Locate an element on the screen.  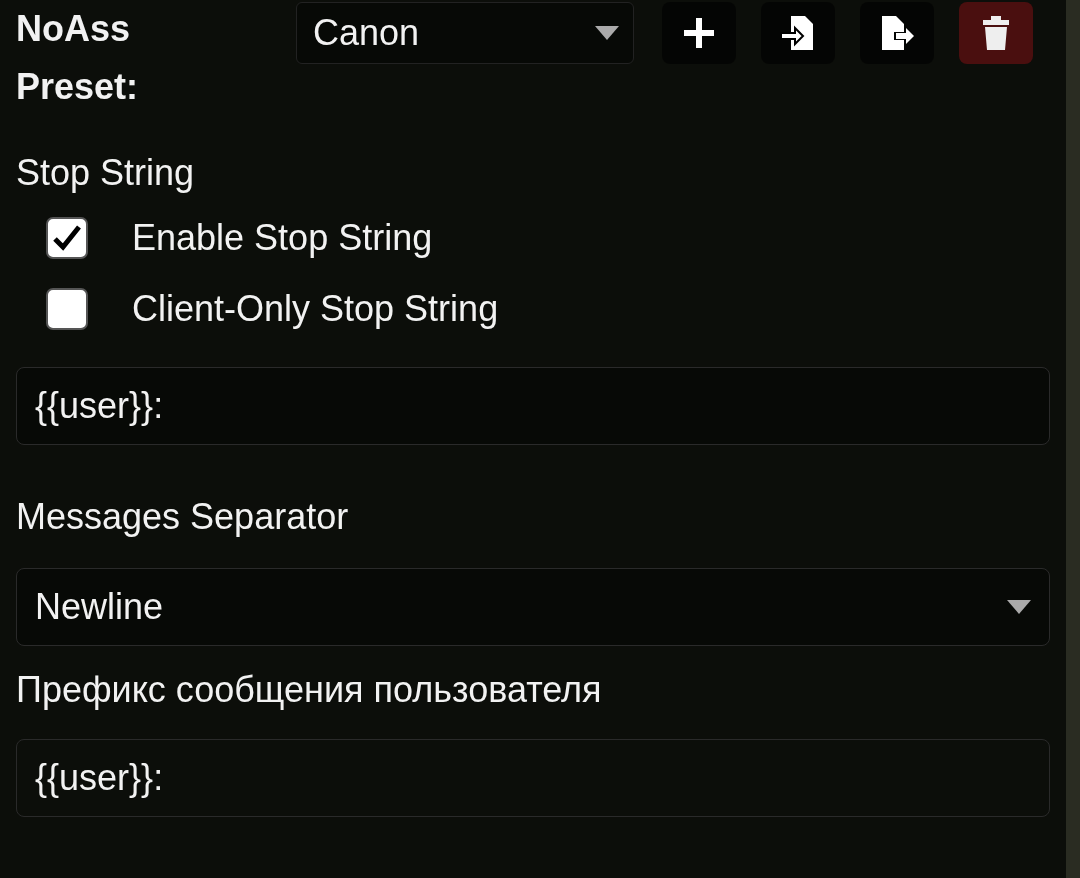
stop-string-field: {{user}}: is located at coordinates (533, 405).